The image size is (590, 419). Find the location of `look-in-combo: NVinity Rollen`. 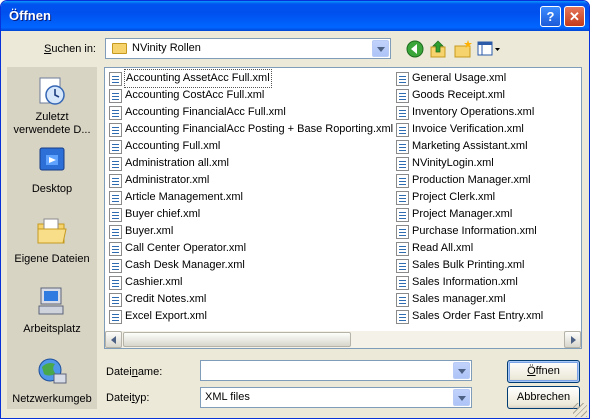

look-in-combo: NVinity Rollen is located at coordinates (248, 48).